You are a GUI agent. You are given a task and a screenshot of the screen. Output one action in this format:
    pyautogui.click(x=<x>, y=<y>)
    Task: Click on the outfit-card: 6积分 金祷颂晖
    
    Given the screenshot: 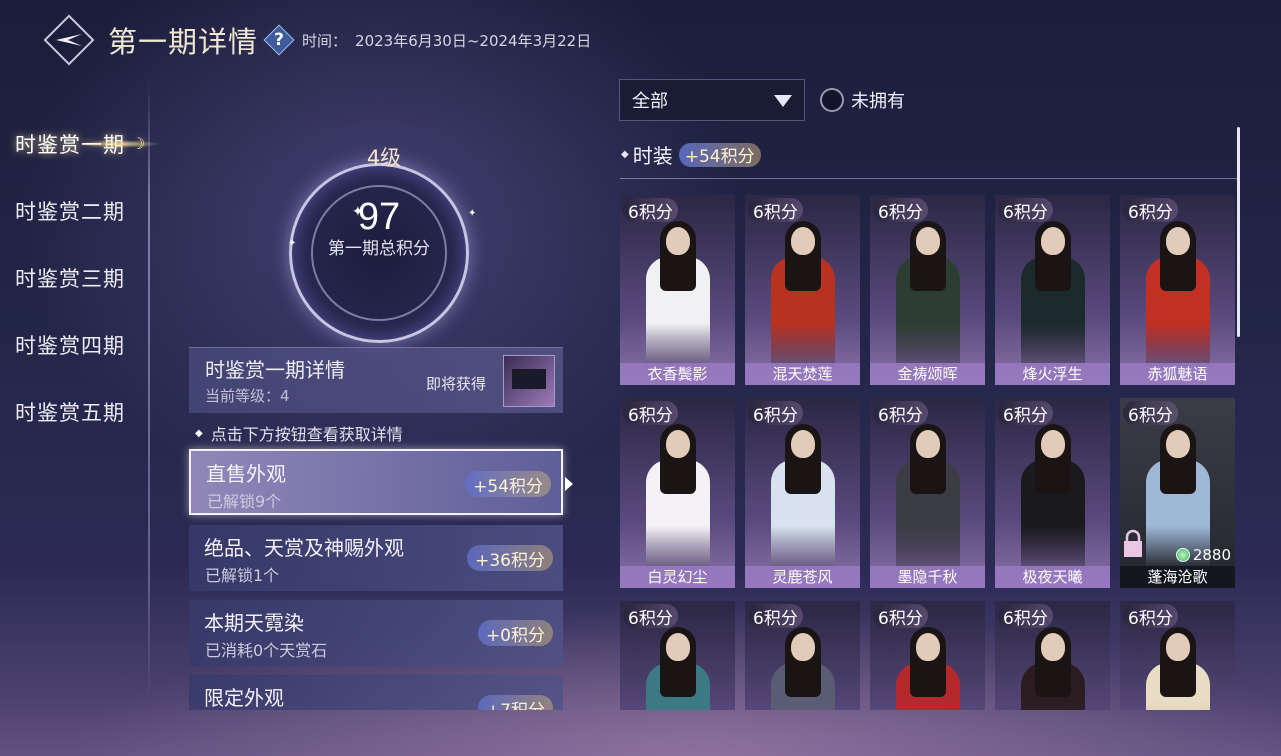 What is the action you would take?
    pyautogui.click(x=927, y=290)
    